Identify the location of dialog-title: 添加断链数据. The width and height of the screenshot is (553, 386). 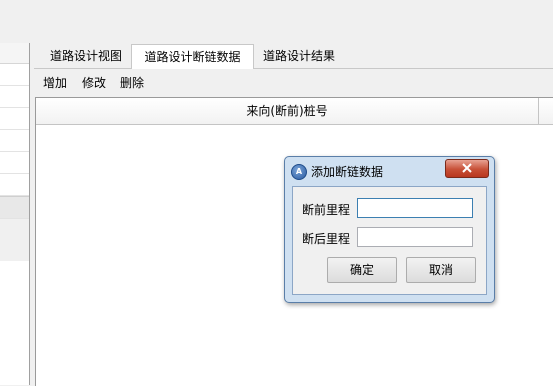
(347, 172).